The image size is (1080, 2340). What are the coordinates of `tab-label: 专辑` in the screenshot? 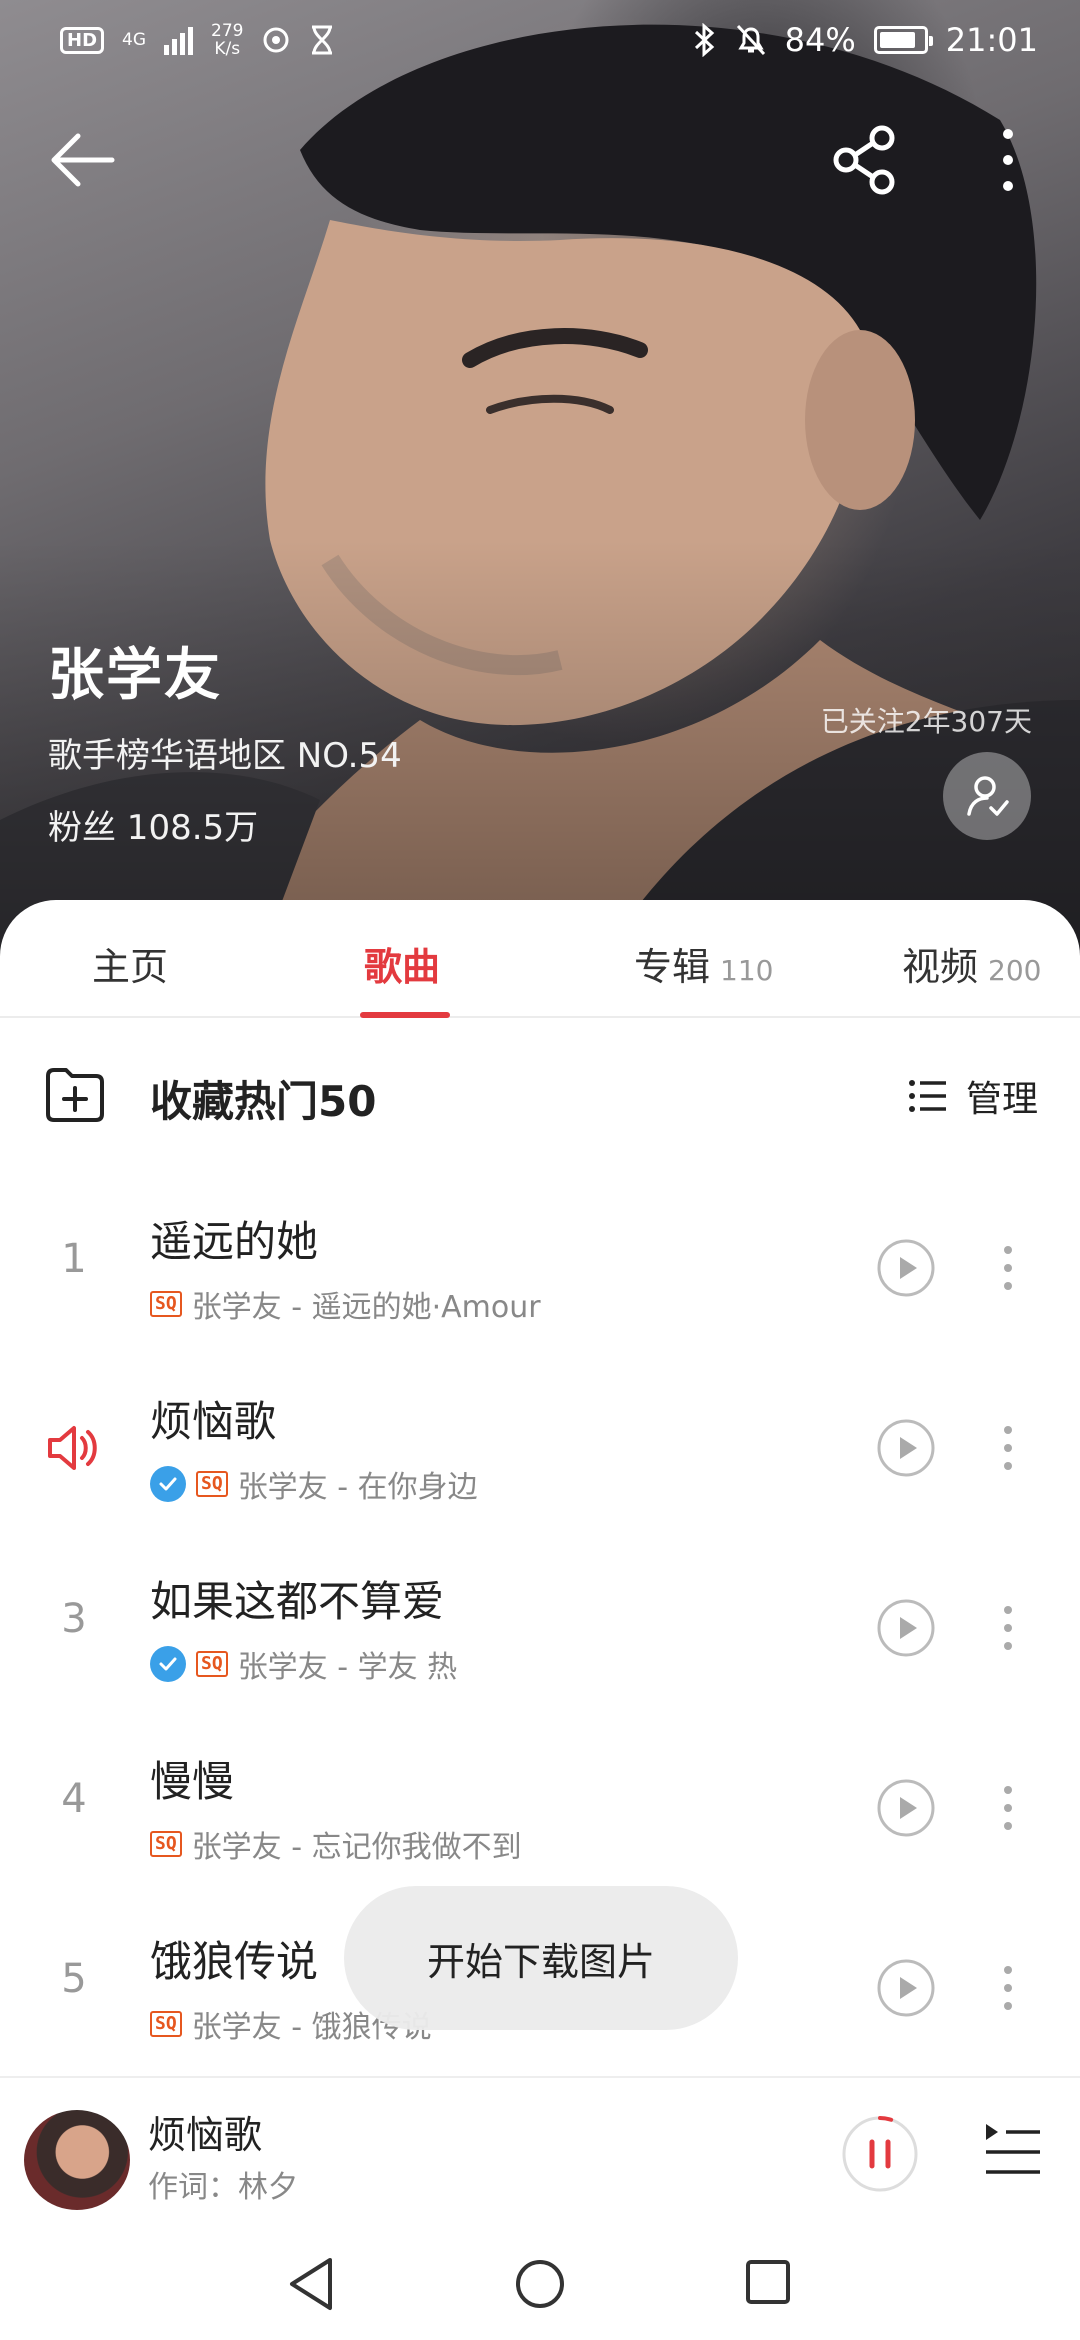 It's located at (672, 967).